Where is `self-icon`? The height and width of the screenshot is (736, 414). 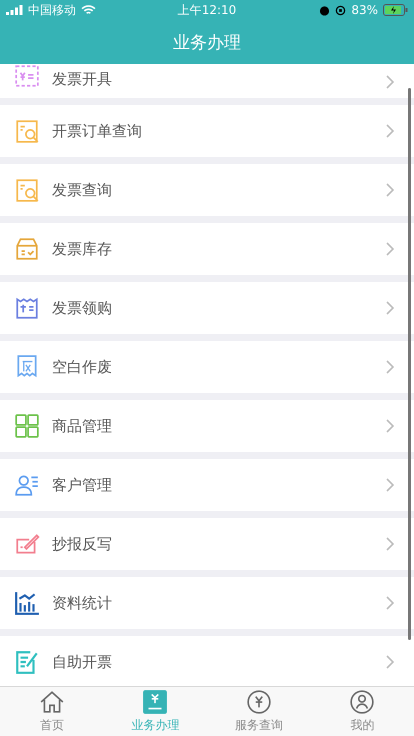 self-icon is located at coordinates (27, 662).